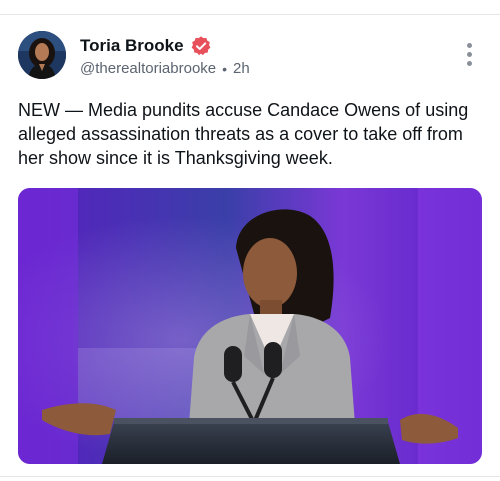 This screenshot has width=500, height=481. Describe the element at coordinates (250, 57) in the screenshot. I see `post-header: Toria Brooke @therealtoriabrooke • 2h` at that location.